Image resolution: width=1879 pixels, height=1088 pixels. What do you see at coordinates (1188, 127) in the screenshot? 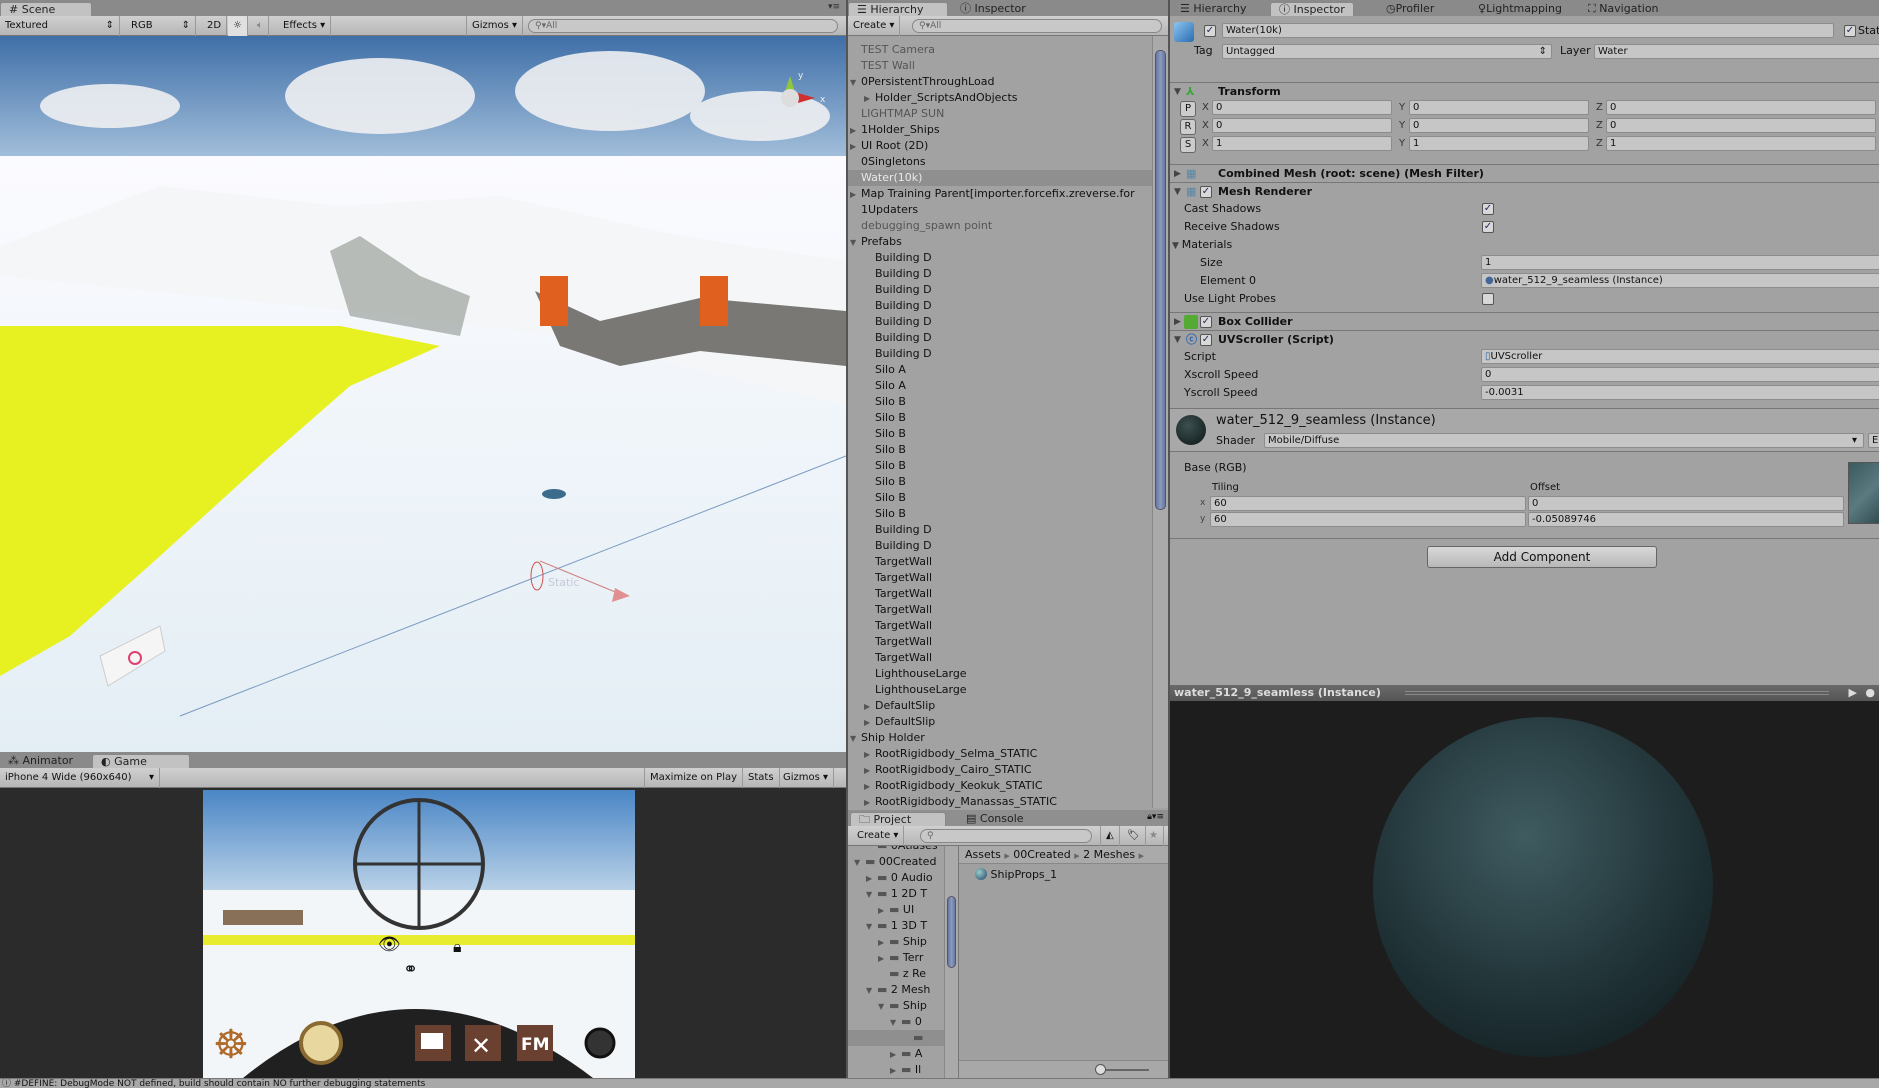
I see `transform-r-button: R` at bounding box center [1188, 127].